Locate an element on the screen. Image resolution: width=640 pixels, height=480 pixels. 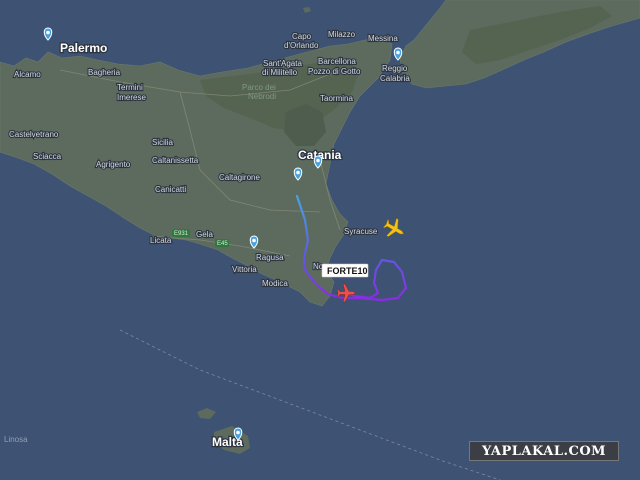
label-modica: Modica is located at coordinates (275, 283).